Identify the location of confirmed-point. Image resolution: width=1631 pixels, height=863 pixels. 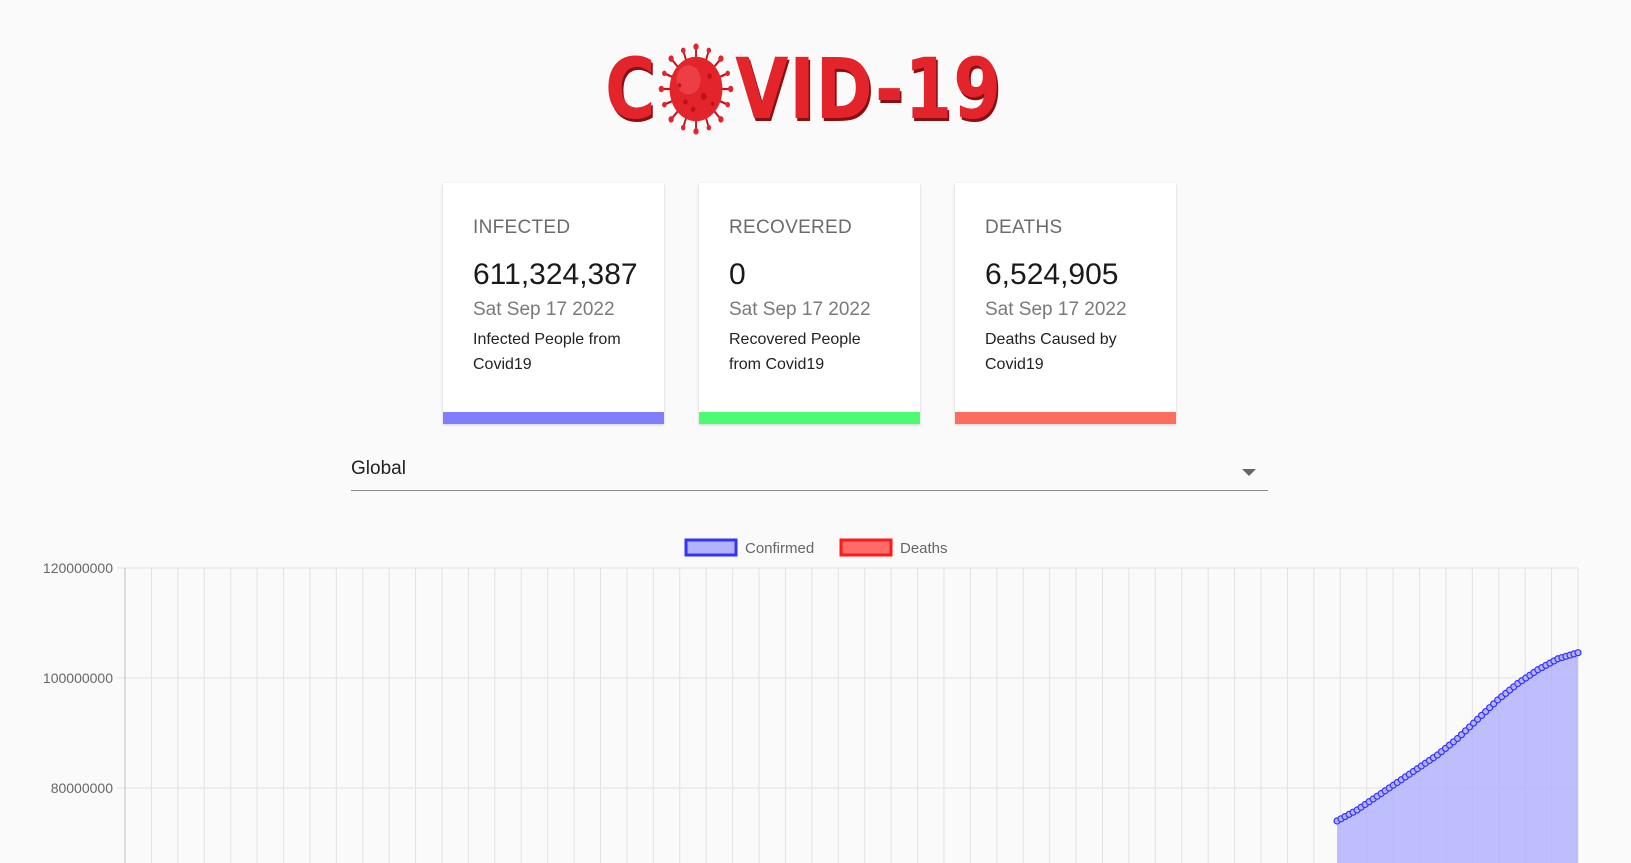
(1578, 653).